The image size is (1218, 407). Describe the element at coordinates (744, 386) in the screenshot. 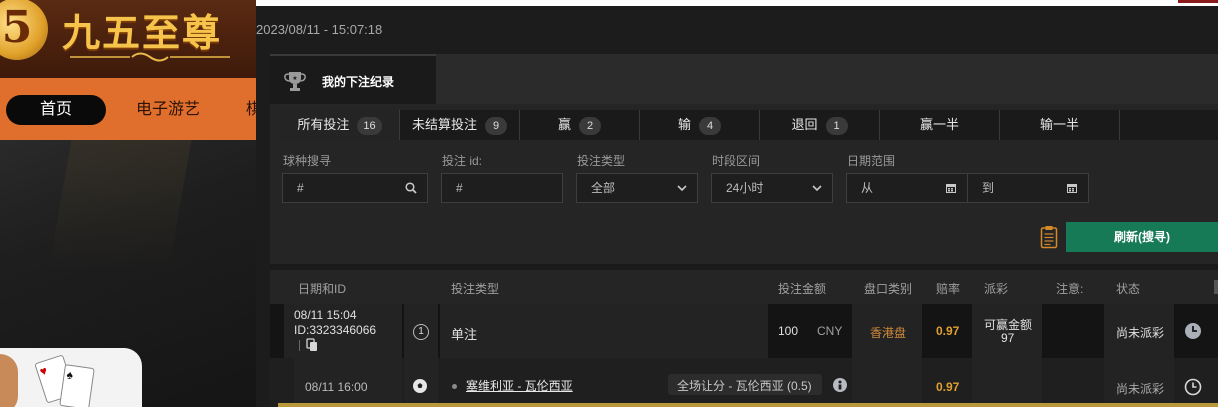

I see `bet-selection: 全场让分 - 瓦伦西亚 (0.5)` at that location.